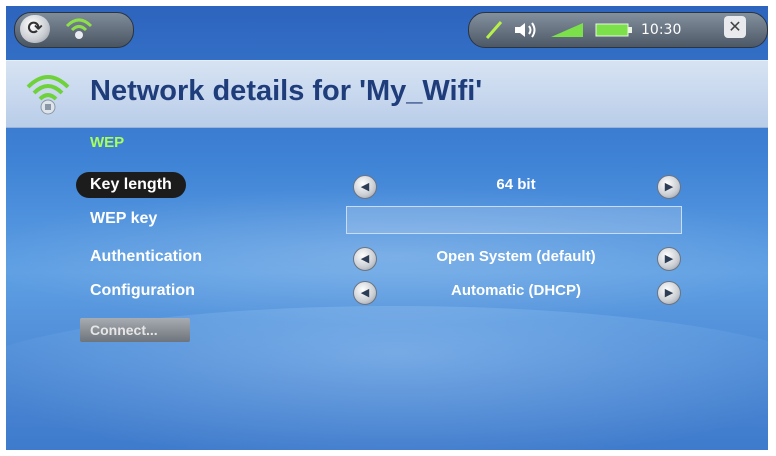  I want to click on volume-icon, so click(525, 30).